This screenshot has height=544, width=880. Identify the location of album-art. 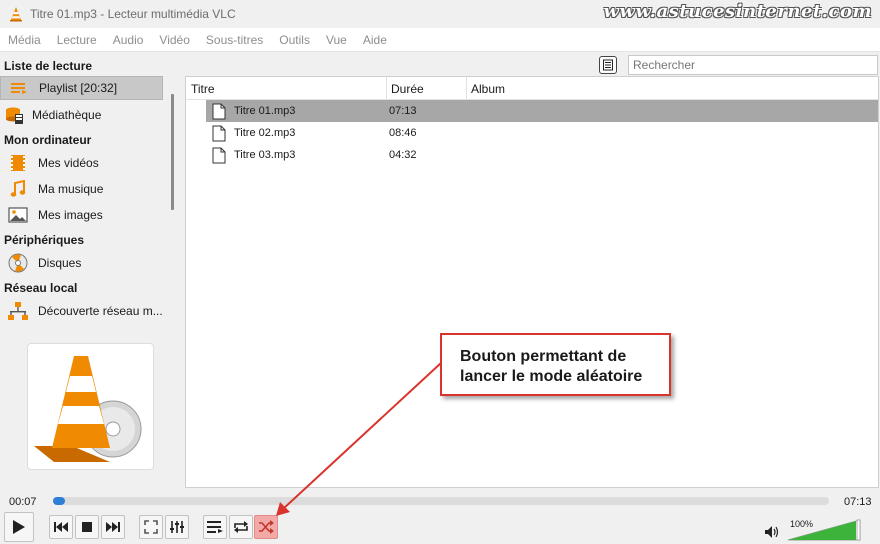
(90, 406).